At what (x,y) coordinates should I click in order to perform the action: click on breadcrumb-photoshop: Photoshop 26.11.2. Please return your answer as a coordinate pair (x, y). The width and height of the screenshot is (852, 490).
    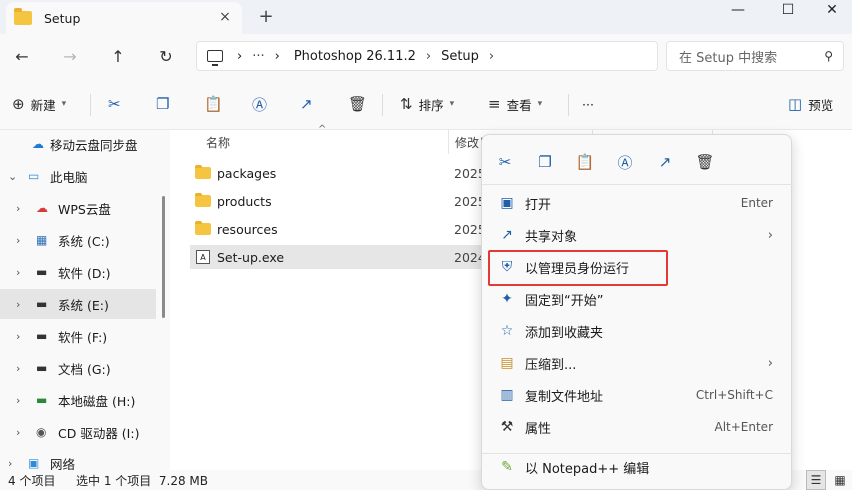
    Looking at the image, I should click on (355, 56).